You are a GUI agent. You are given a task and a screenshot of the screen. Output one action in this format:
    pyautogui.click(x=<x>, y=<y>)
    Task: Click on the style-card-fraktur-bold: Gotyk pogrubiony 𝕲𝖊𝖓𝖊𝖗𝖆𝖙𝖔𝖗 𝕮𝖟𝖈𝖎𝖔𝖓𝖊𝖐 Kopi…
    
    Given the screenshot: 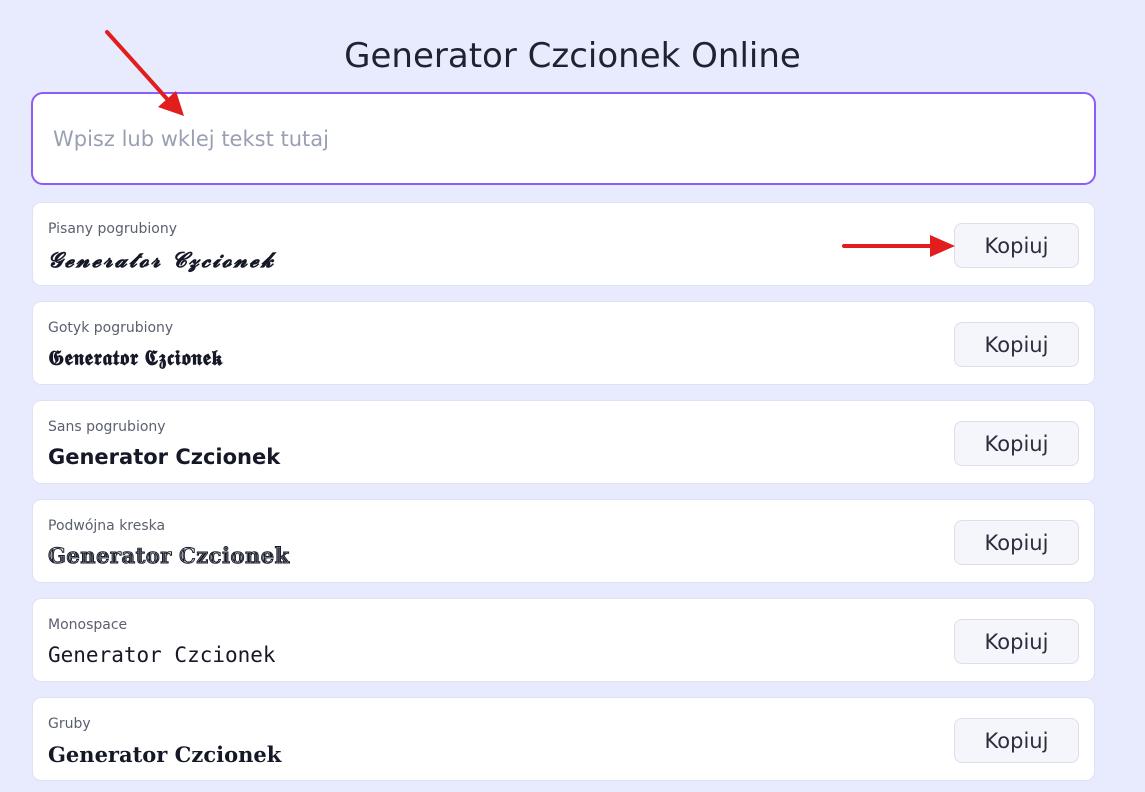 What is the action you would take?
    pyautogui.click(x=563, y=343)
    